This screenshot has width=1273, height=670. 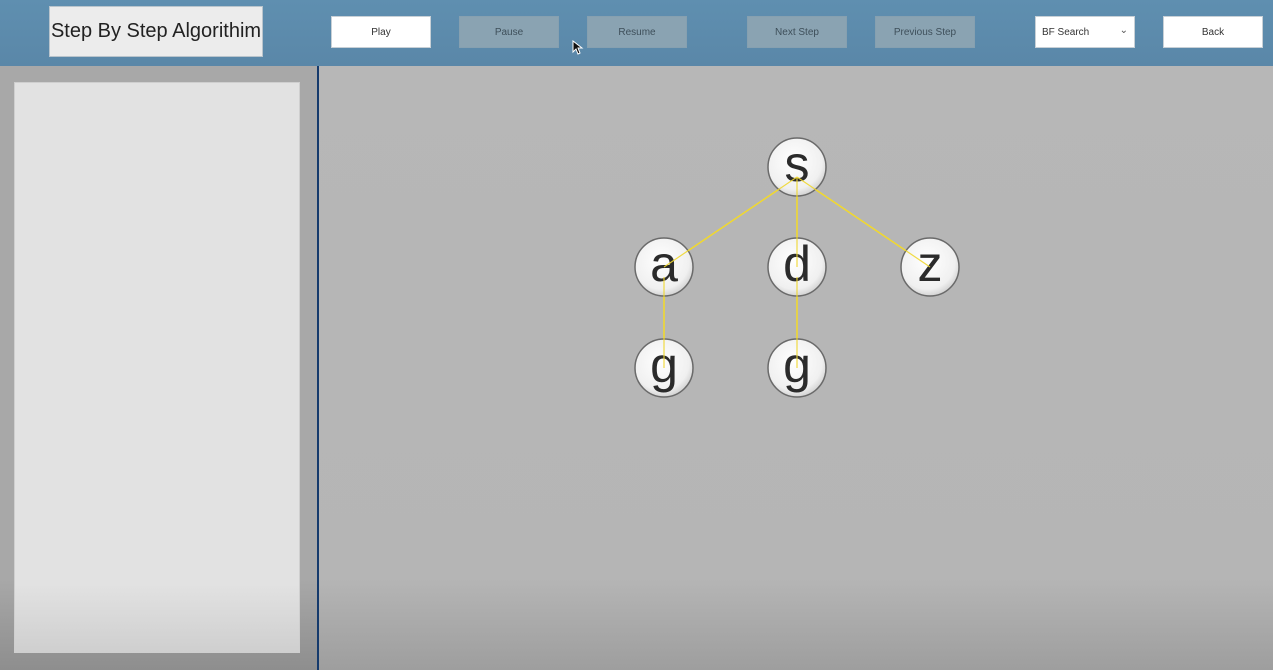 I want to click on play-button: Play, so click(x=381, y=32).